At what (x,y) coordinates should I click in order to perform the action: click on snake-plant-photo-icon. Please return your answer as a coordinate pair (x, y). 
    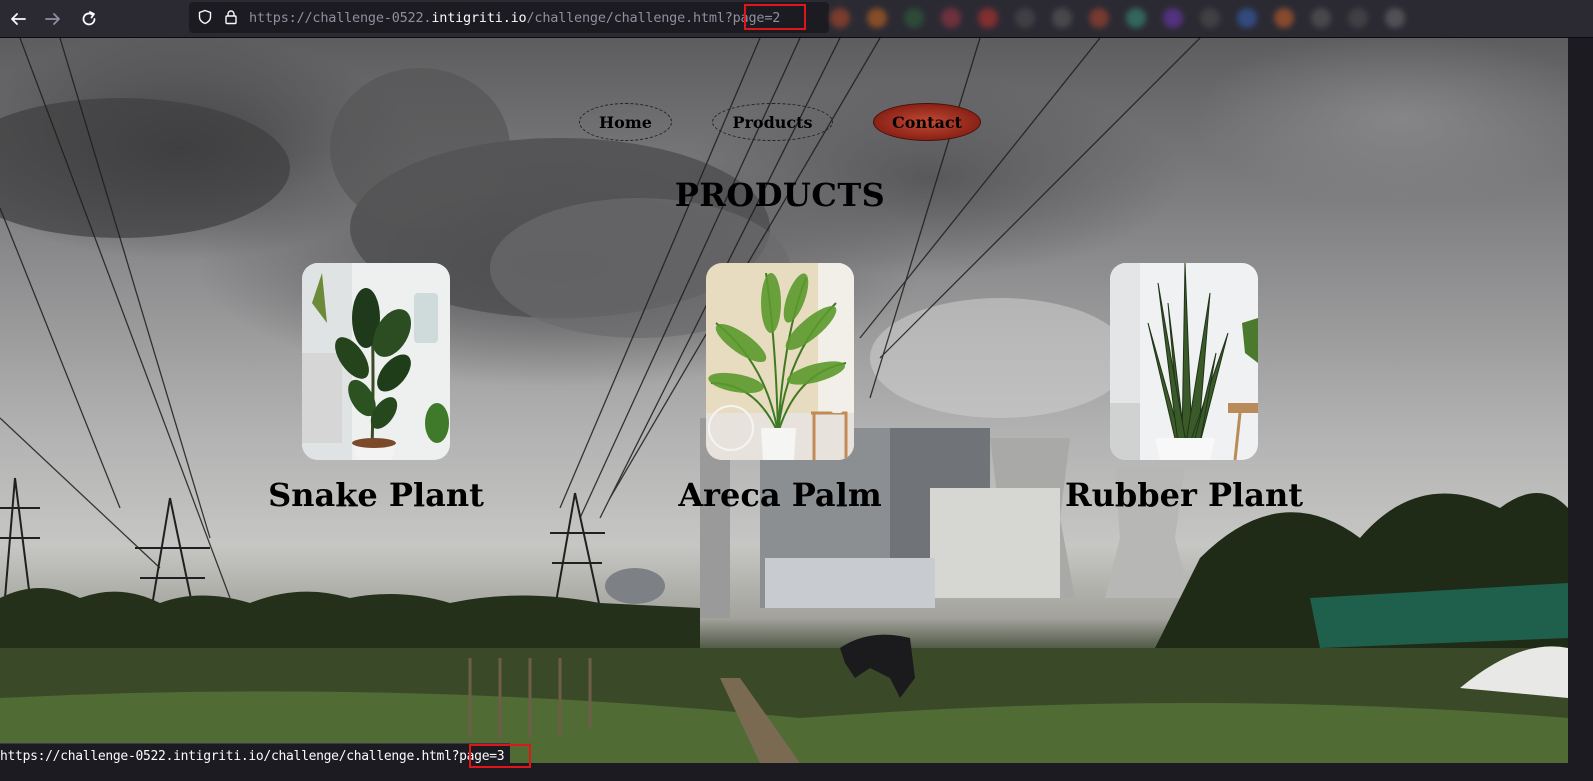
    Looking at the image, I should click on (1184, 361).